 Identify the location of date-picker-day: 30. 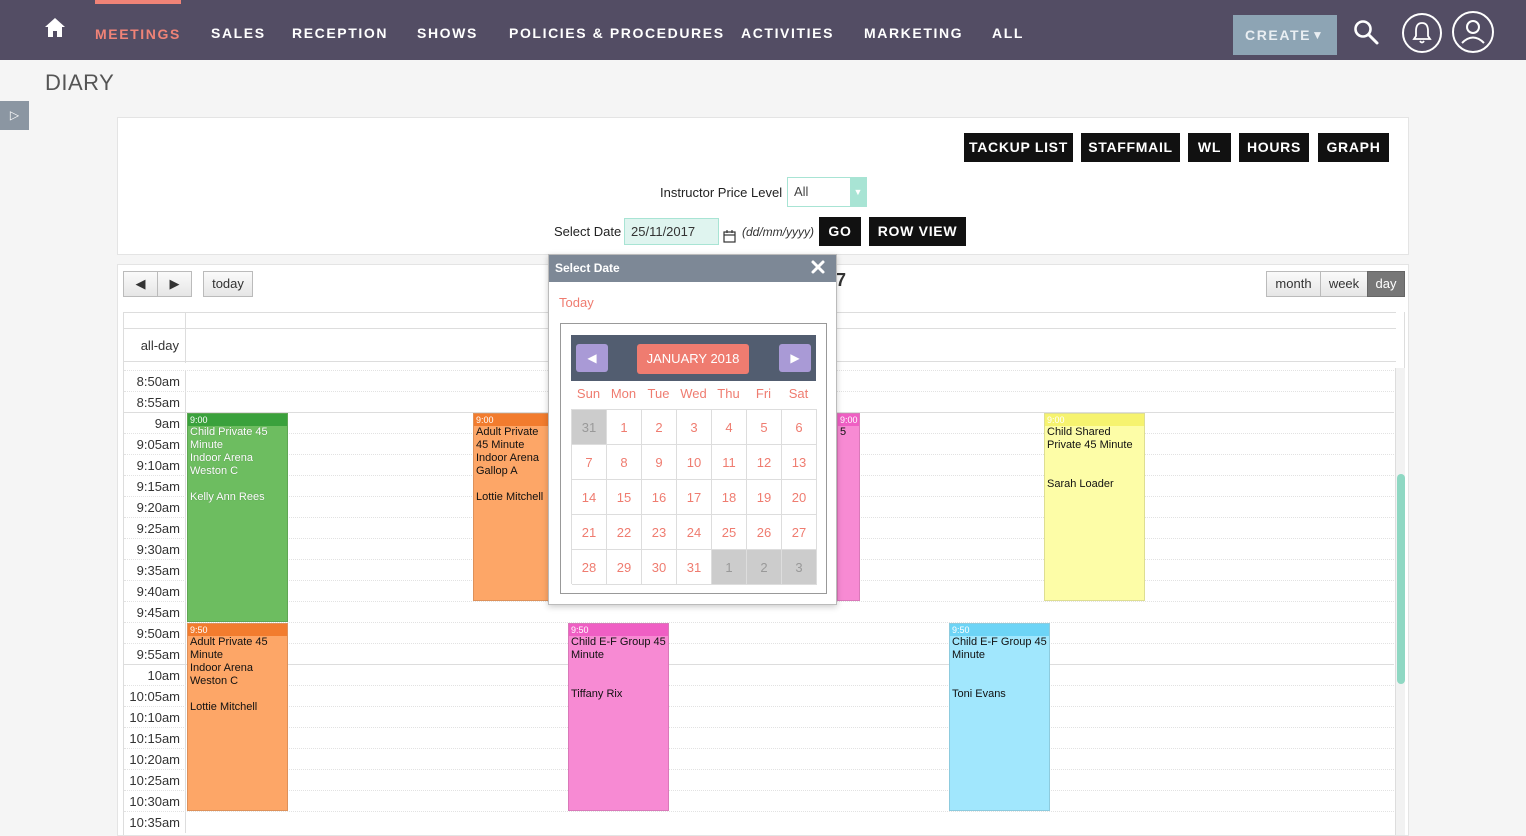
(659, 567).